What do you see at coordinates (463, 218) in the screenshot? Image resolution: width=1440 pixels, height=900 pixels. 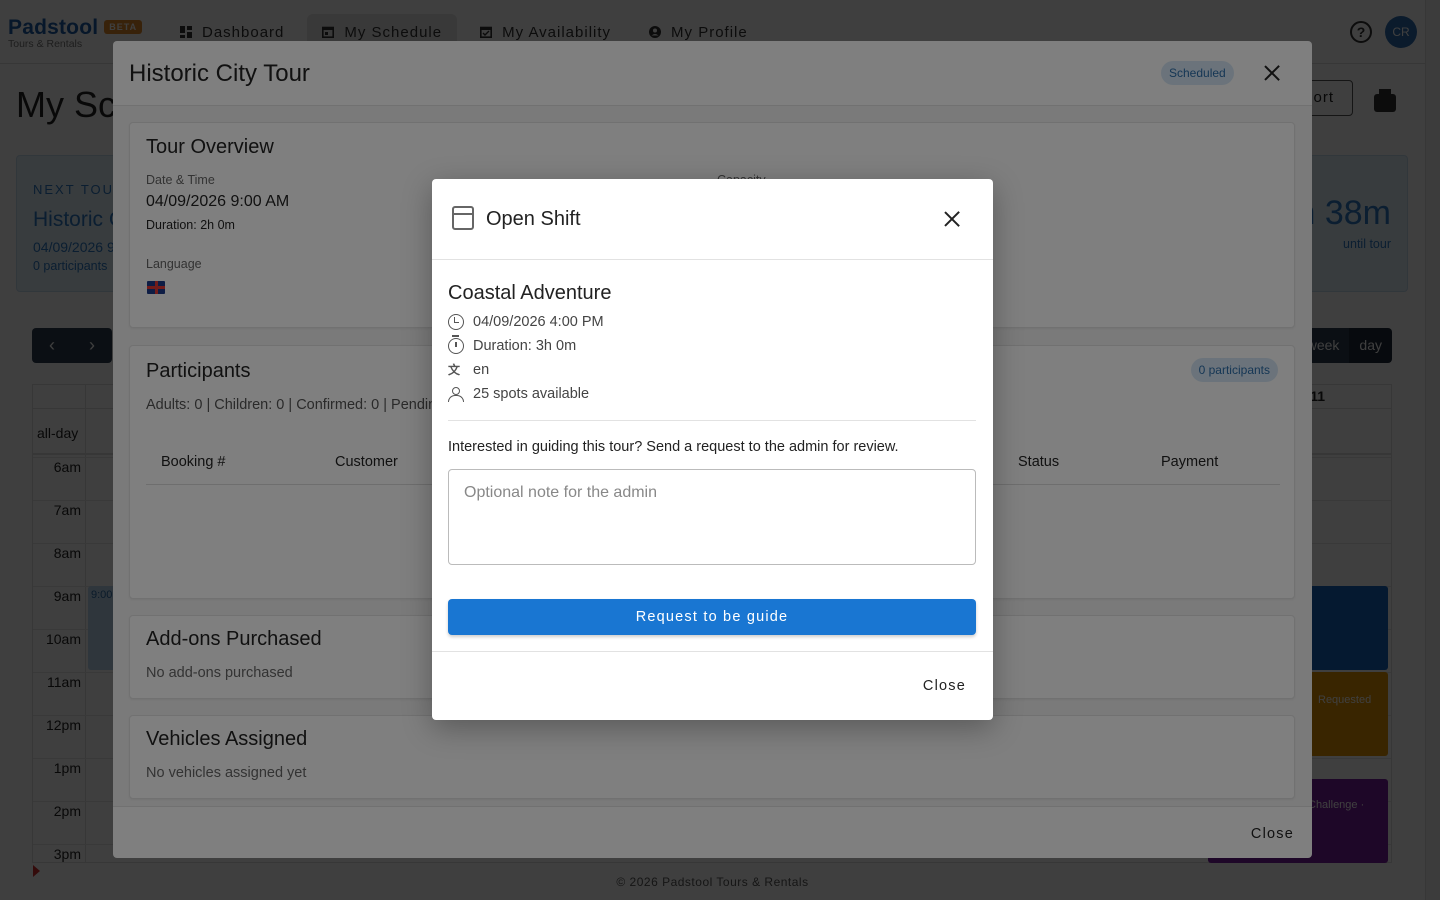 I see `calendar-icon` at bounding box center [463, 218].